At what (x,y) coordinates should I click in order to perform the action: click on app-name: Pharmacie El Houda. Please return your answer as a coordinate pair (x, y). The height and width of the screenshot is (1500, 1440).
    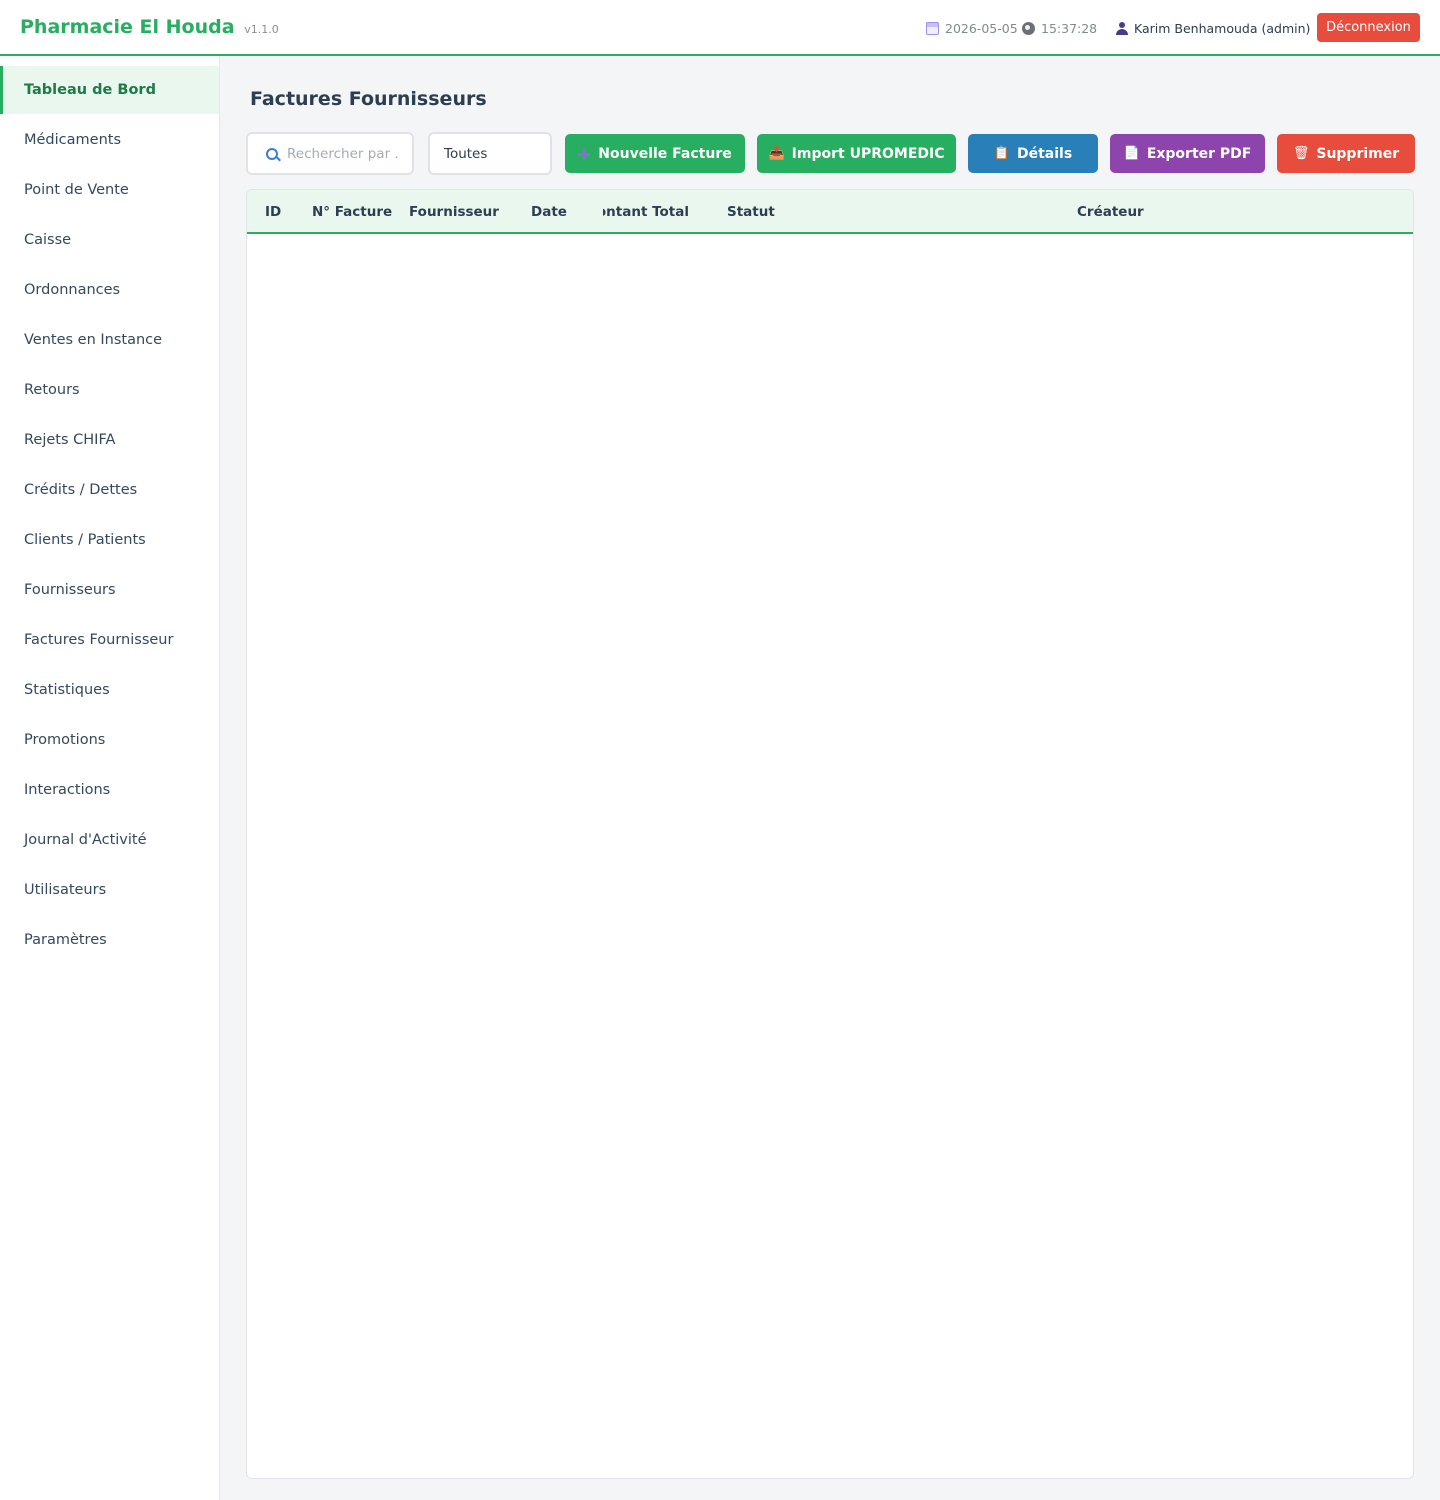
    Looking at the image, I should click on (127, 27).